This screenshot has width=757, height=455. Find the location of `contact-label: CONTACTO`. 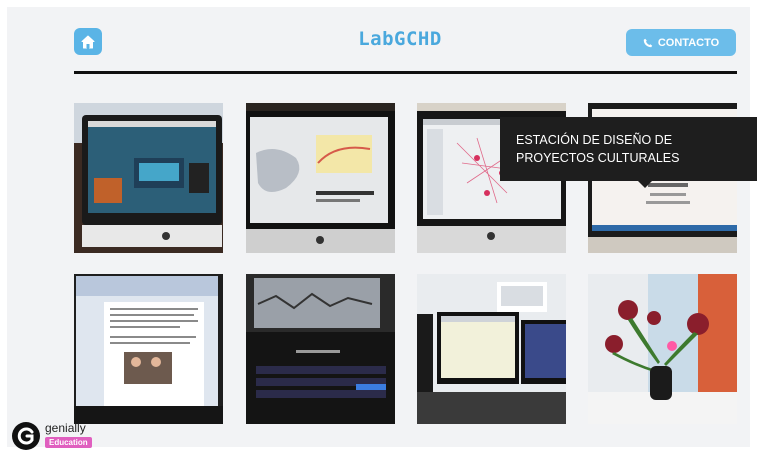

contact-label: CONTACTO is located at coordinates (688, 42).